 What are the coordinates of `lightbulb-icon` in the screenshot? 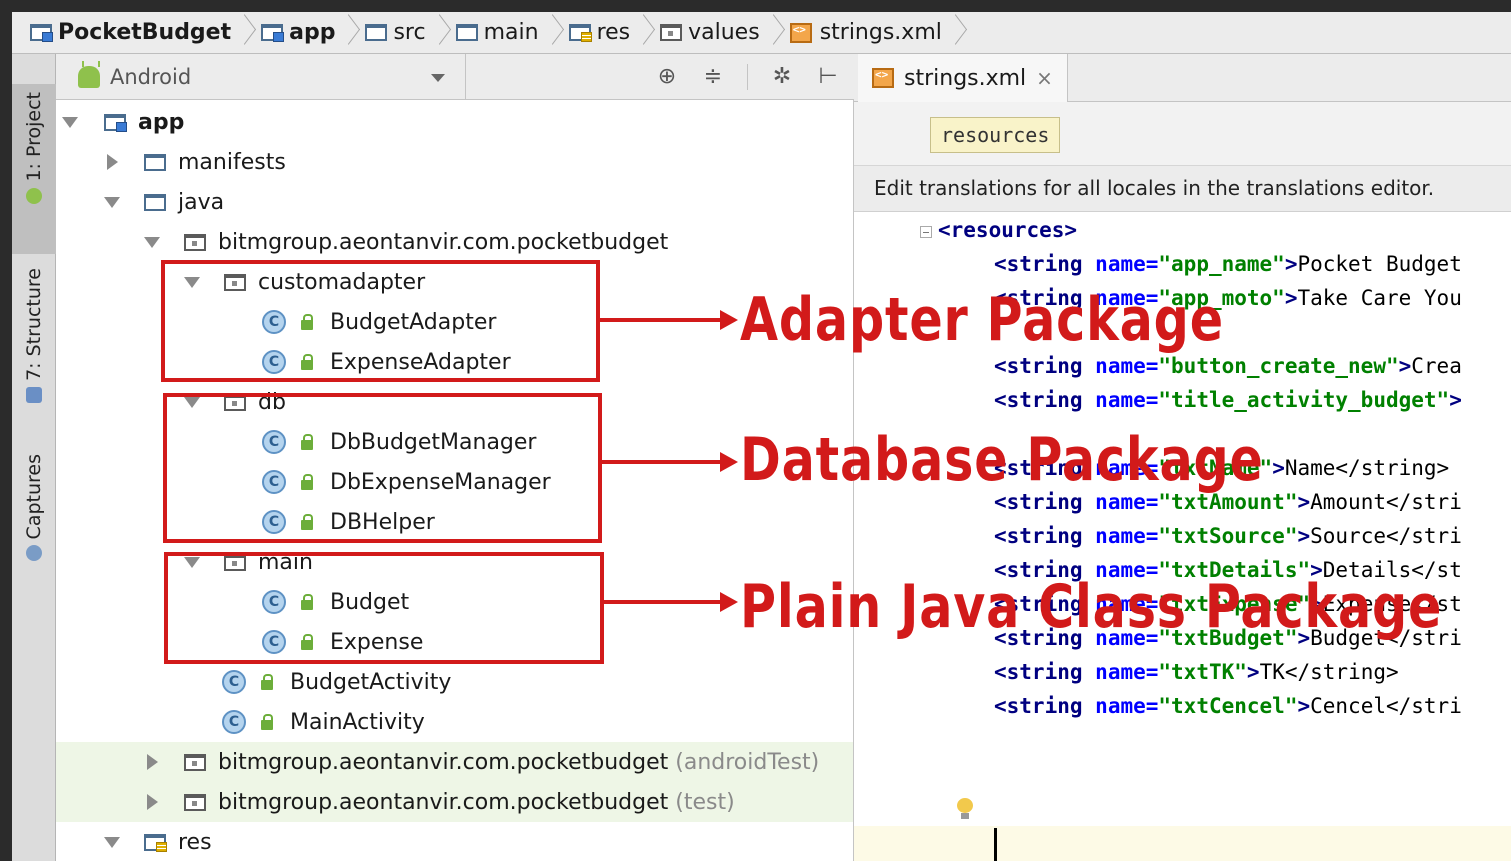 It's located at (965, 809).